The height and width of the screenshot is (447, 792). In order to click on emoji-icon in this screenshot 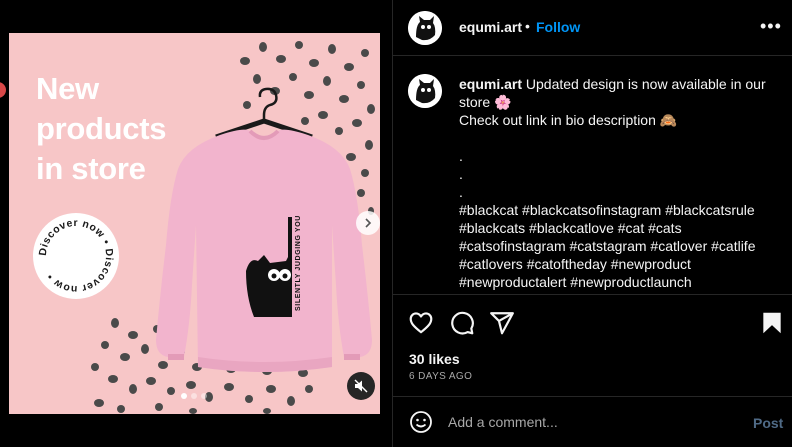, I will do `click(421, 422)`.